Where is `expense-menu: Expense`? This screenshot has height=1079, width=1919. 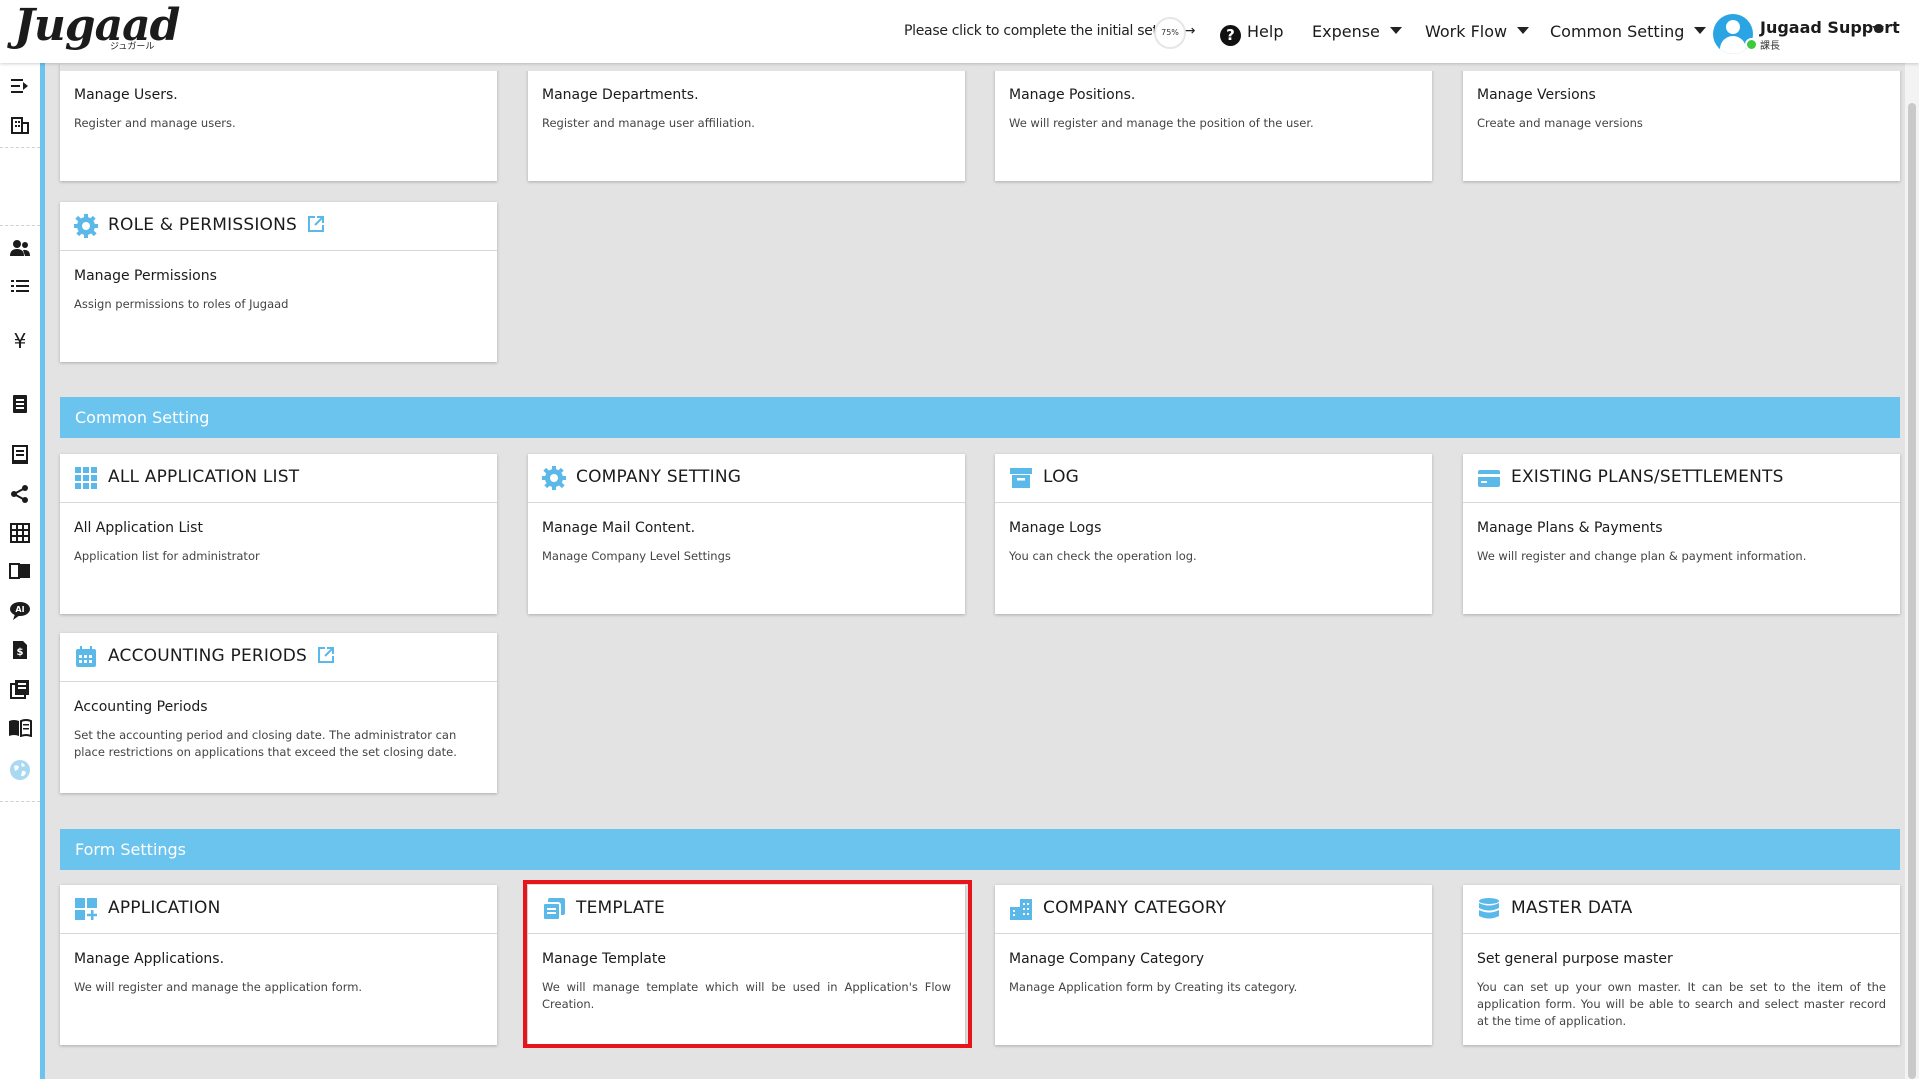
expense-menu: Expense is located at coordinates (1357, 31).